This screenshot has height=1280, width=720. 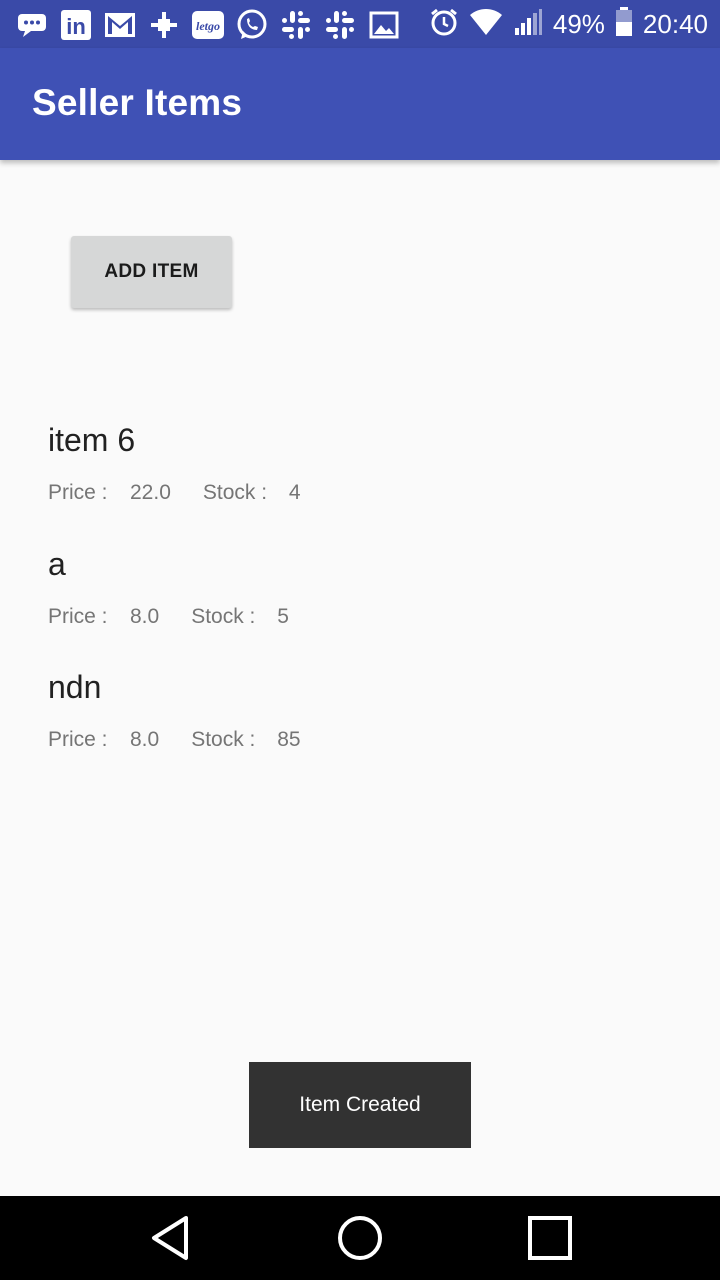 I want to click on plus-cross-icon, so click(x=164, y=25).